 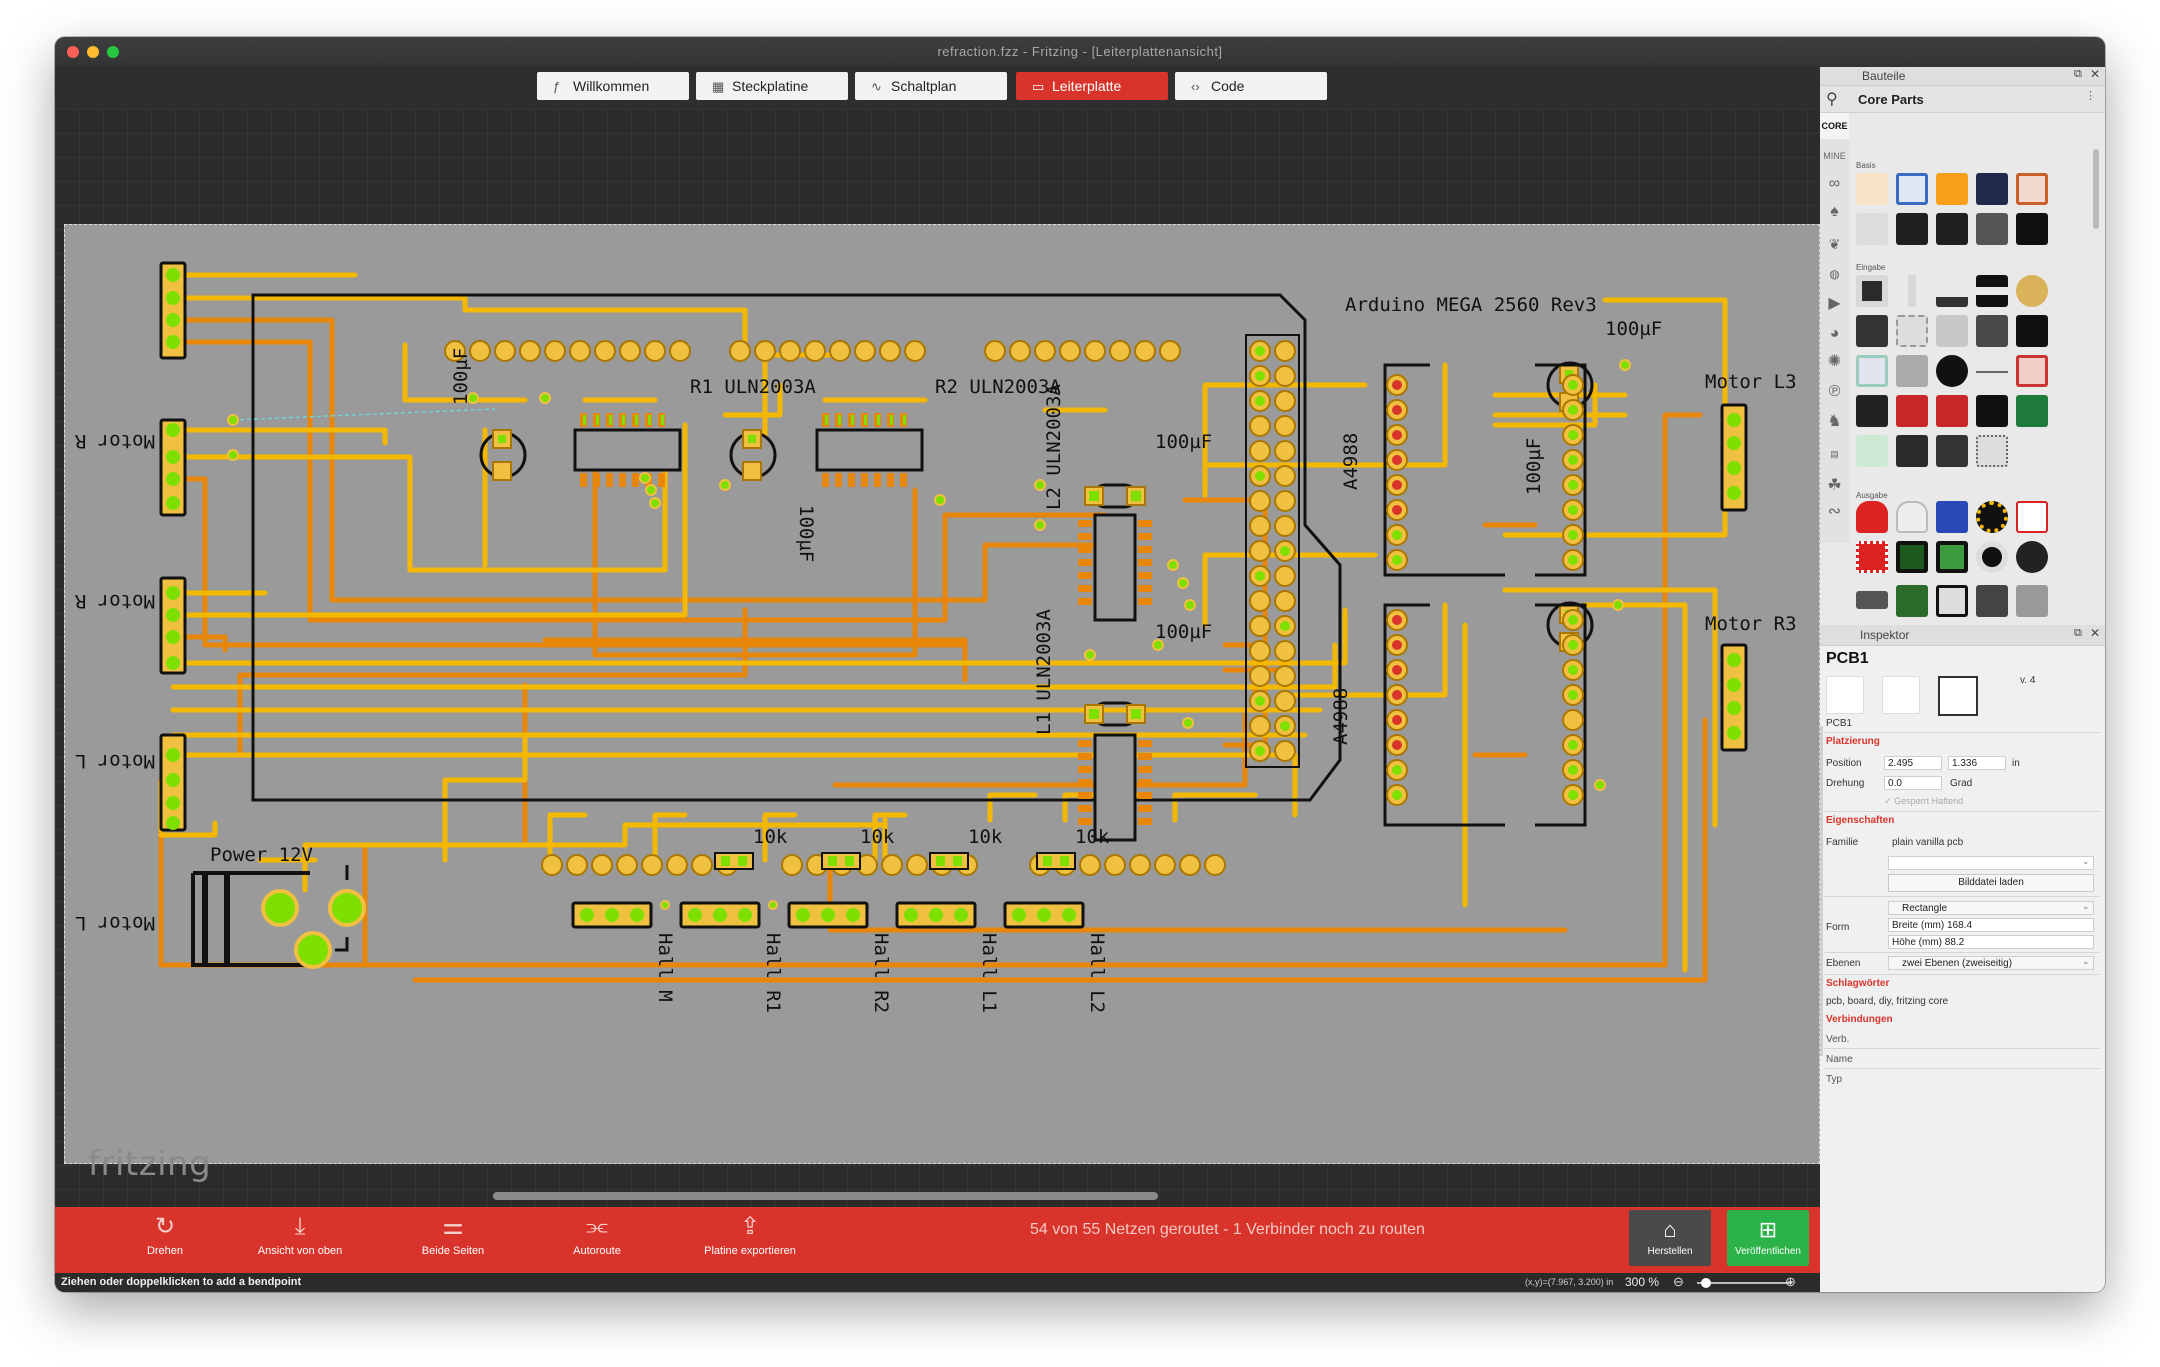 I want to click on inspector-float-icon: ⧉, so click(x=2078, y=633).